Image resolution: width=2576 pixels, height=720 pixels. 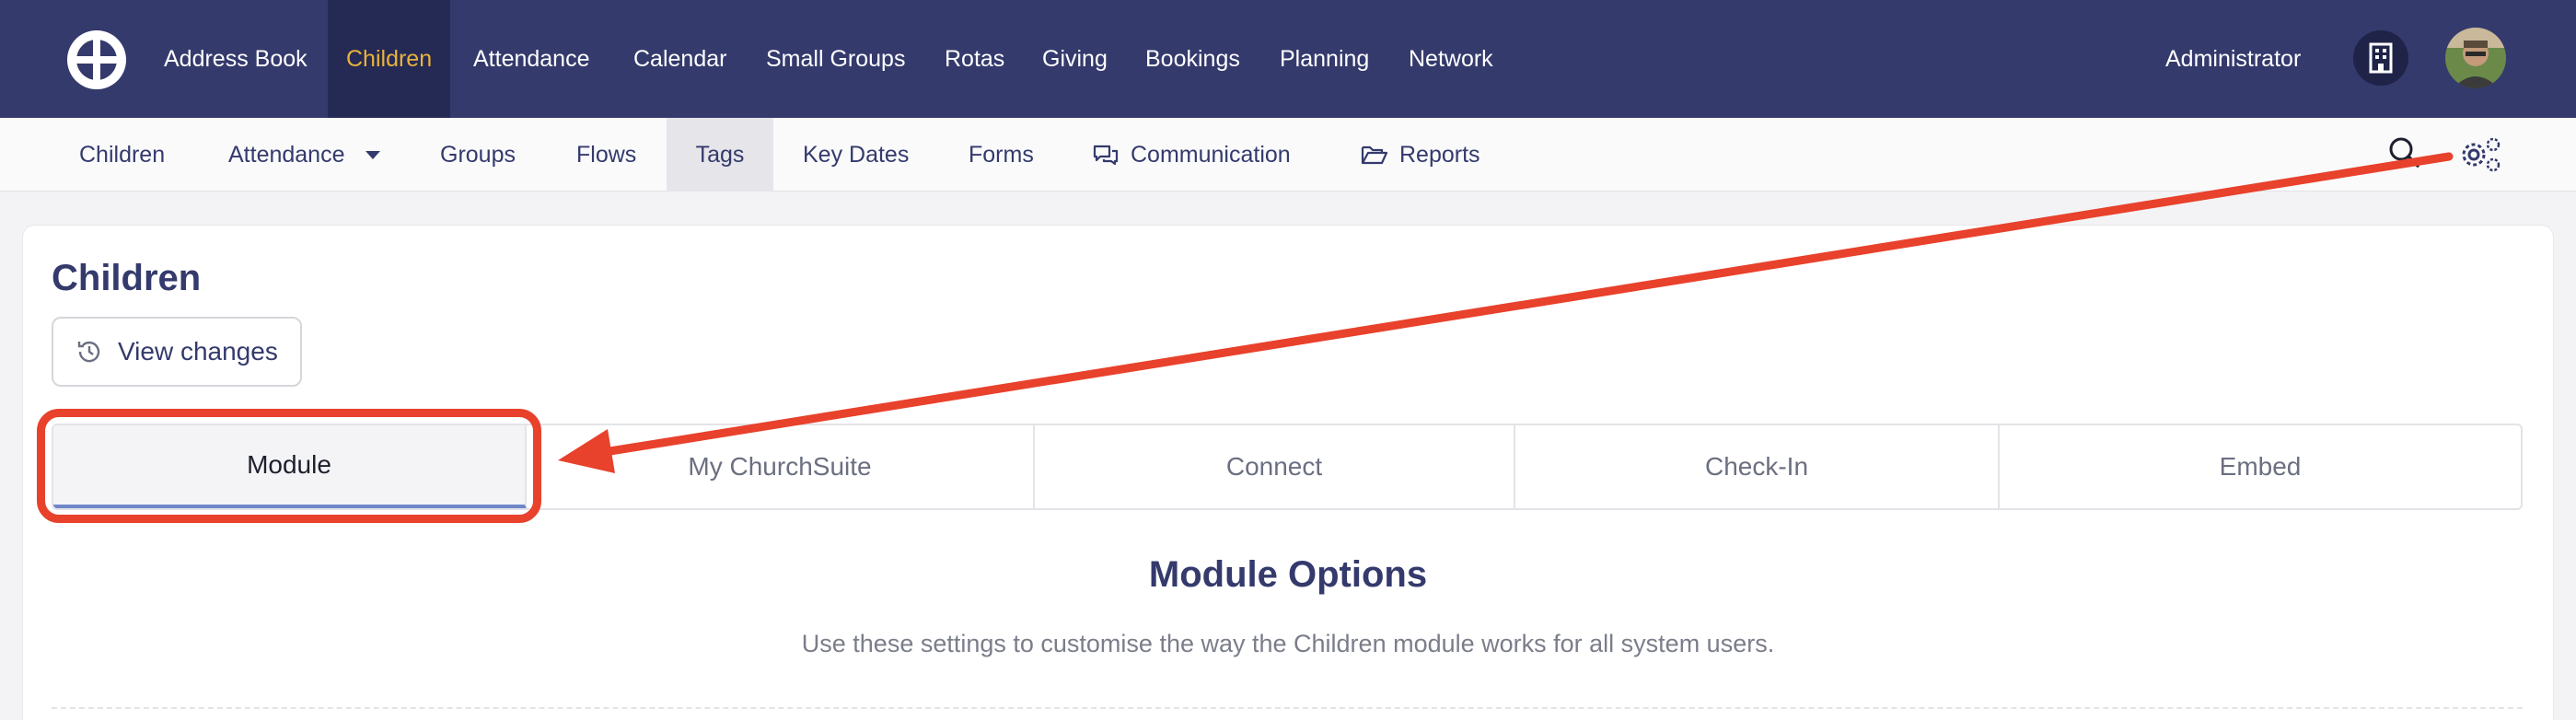 What do you see at coordinates (781, 466) in the screenshot?
I see `tab-my-churchsuite: My ChurchSuite` at bounding box center [781, 466].